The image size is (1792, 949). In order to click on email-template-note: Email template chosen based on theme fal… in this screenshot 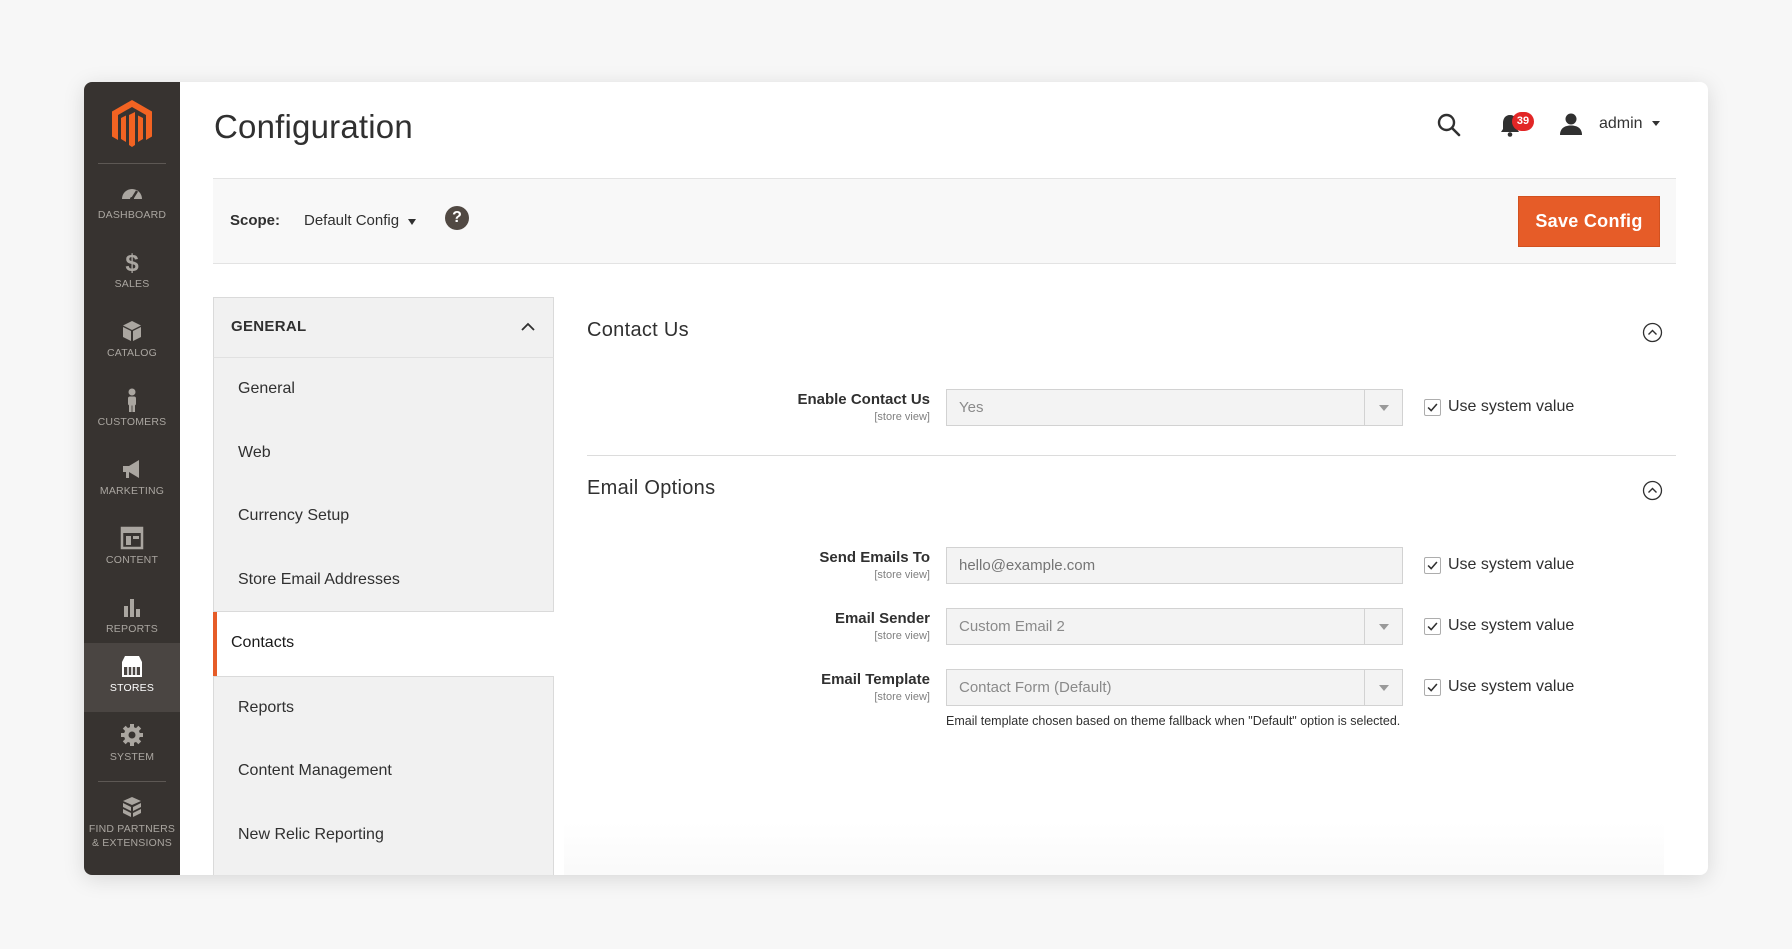, I will do `click(1173, 721)`.